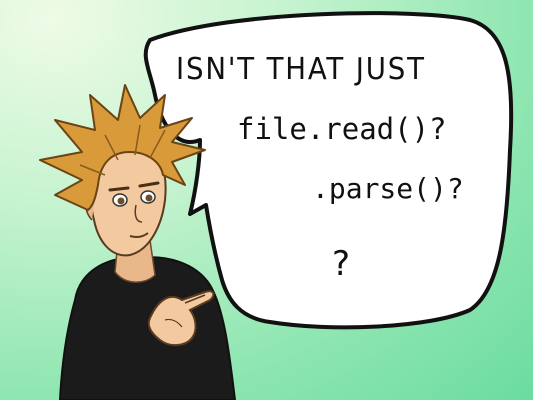 The image size is (533, 400). What do you see at coordinates (342, 129) in the screenshot?
I see `bubble-line-2: file.read()?` at bounding box center [342, 129].